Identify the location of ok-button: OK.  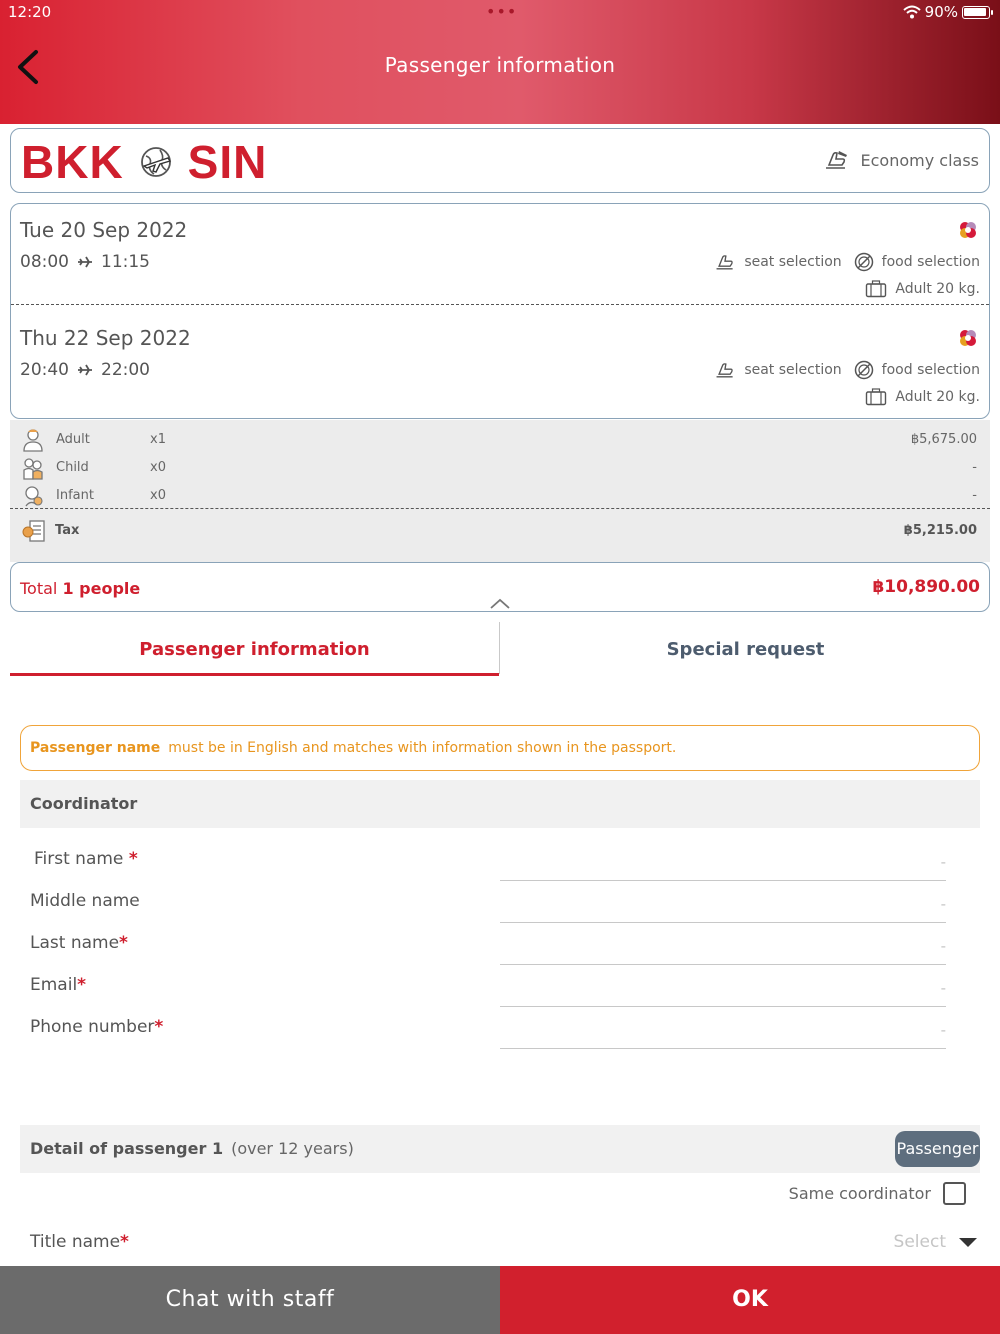
(750, 1300).